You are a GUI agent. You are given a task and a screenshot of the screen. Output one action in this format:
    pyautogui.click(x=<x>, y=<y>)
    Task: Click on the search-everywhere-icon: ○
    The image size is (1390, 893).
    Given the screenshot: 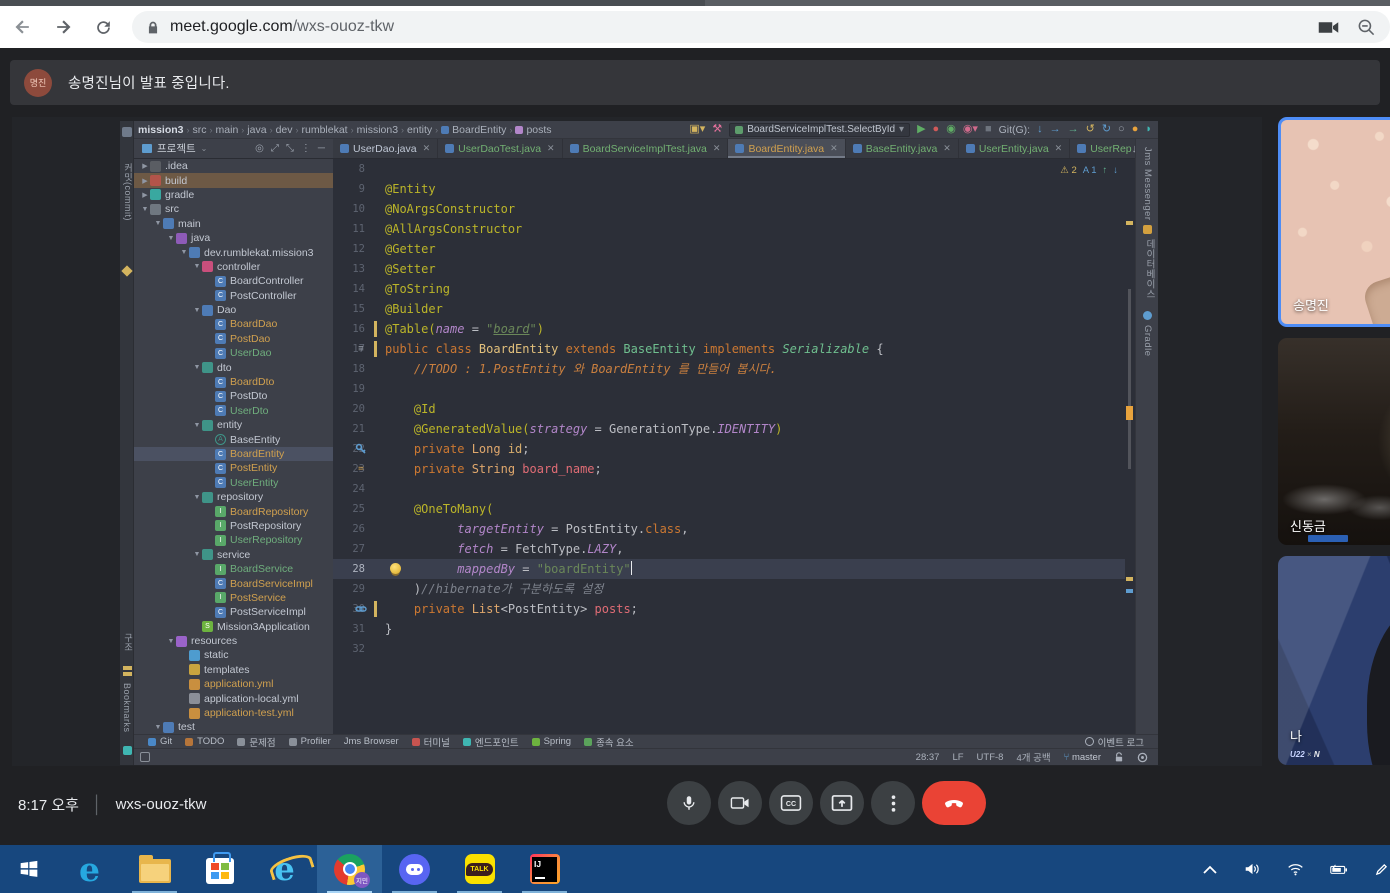 What is the action you would take?
    pyautogui.click(x=1121, y=129)
    